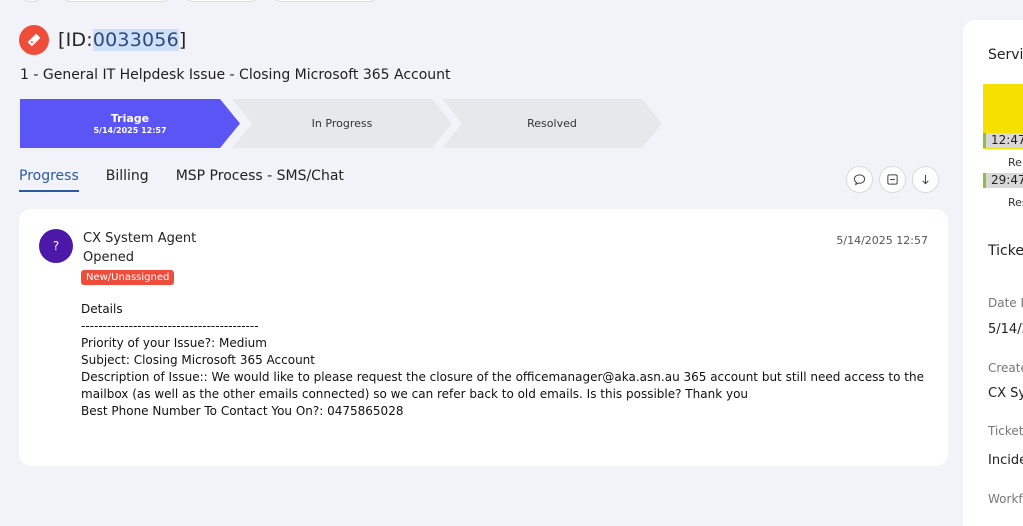 The width and height of the screenshot is (1023, 526). What do you see at coordinates (1005, 499) in the screenshot?
I see `field-workflow-label: Workf` at bounding box center [1005, 499].